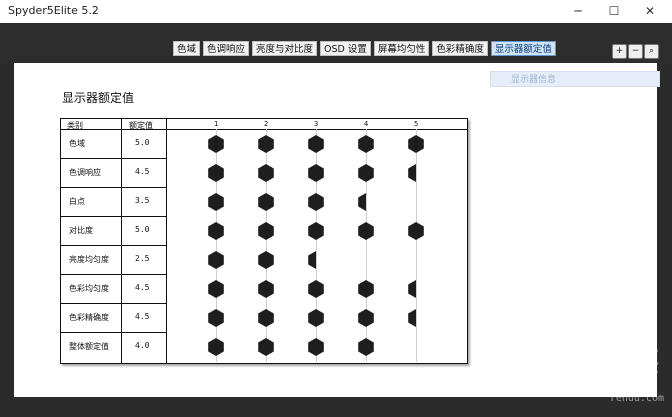 The width and height of the screenshot is (672, 417). What do you see at coordinates (316, 124) in the screenshot?
I see `column-number-3: 3` at bounding box center [316, 124].